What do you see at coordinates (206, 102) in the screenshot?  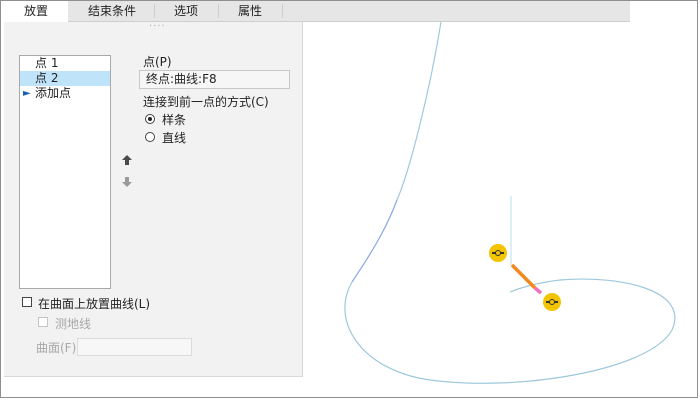 I see `connect-label: 连接到前一点的方式(C)` at bounding box center [206, 102].